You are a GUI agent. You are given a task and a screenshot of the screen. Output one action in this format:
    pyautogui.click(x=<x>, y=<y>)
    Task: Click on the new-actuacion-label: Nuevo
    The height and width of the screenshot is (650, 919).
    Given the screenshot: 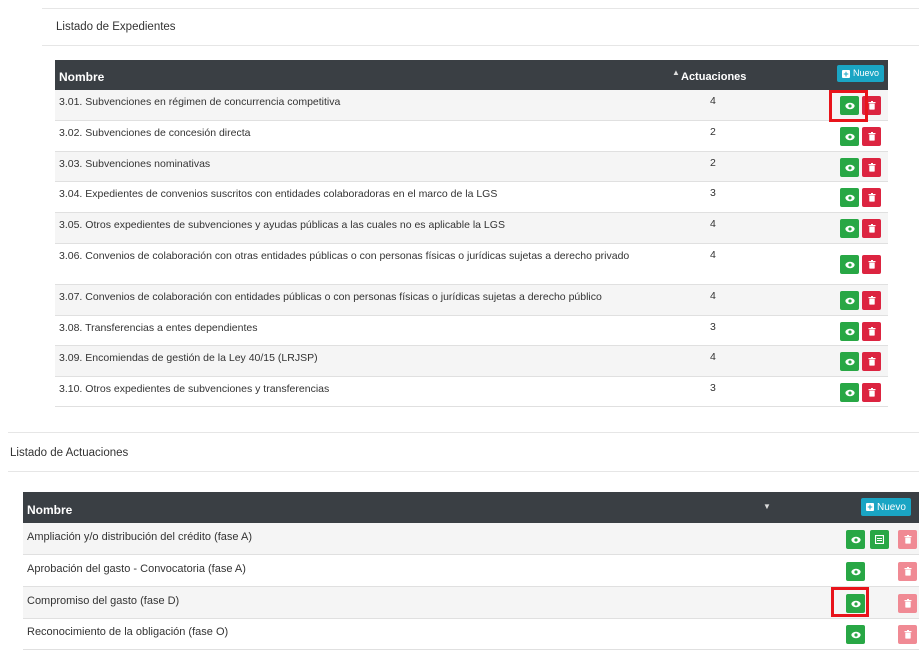 What is the action you would take?
    pyautogui.click(x=891, y=507)
    